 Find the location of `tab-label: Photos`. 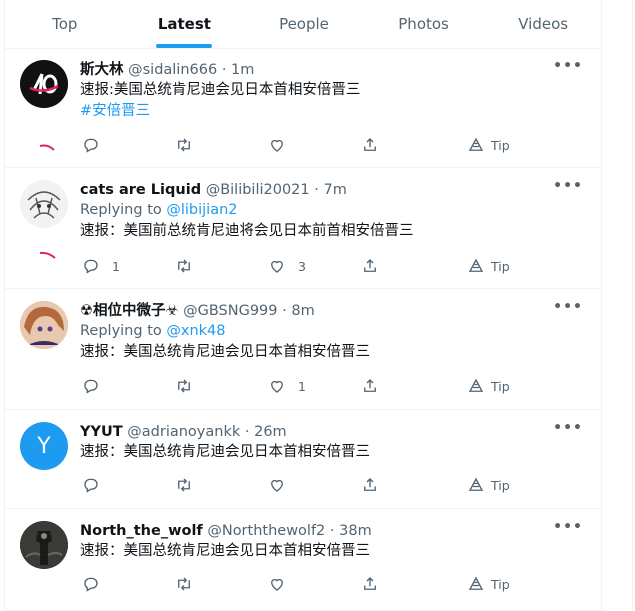

tab-label: Photos is located at coordinates (423, 24).